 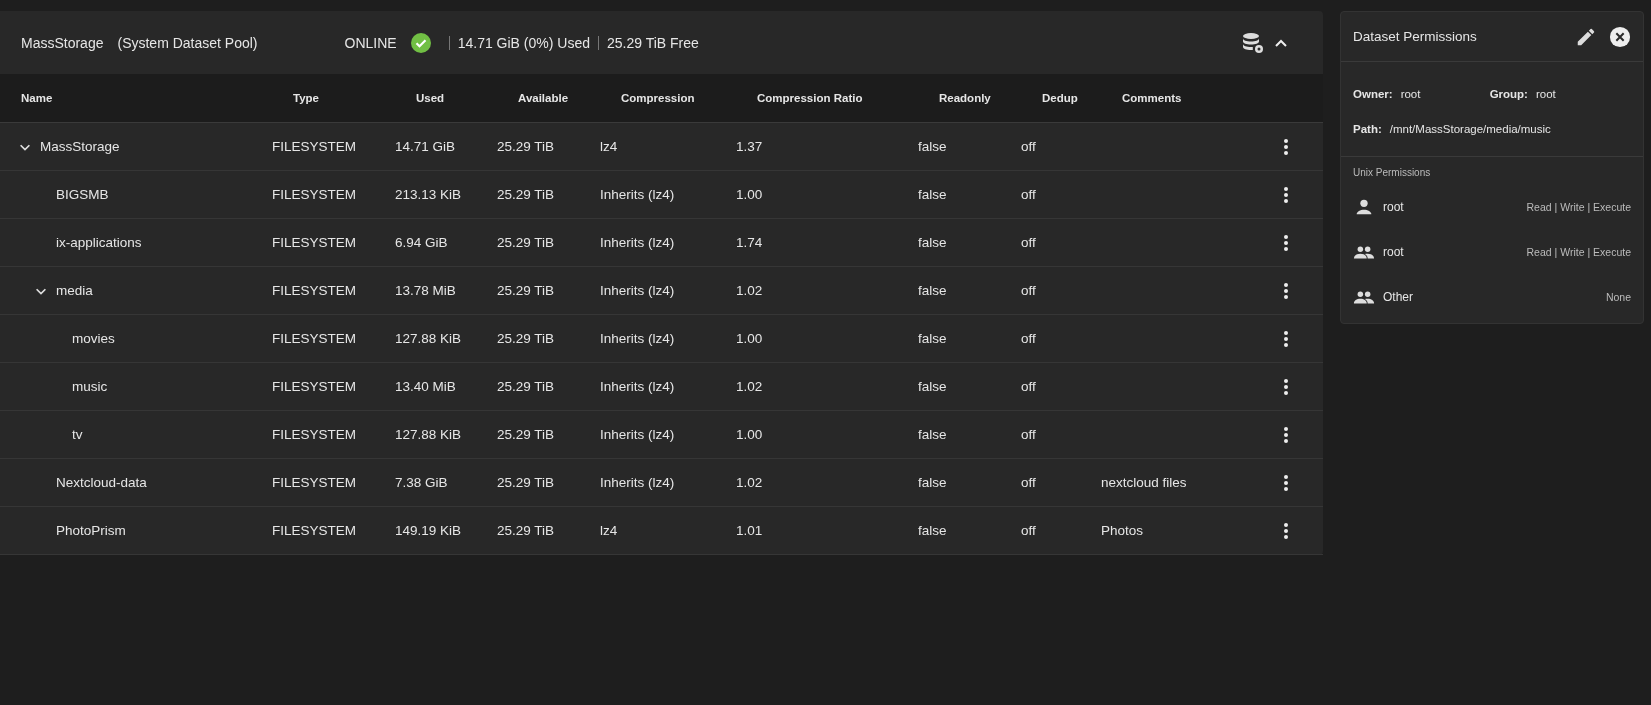 What do you see at coordinates (428, 530) in the screenshot?
I see `table-cell: 149.19 KiB` at bounding box center [428, 530].